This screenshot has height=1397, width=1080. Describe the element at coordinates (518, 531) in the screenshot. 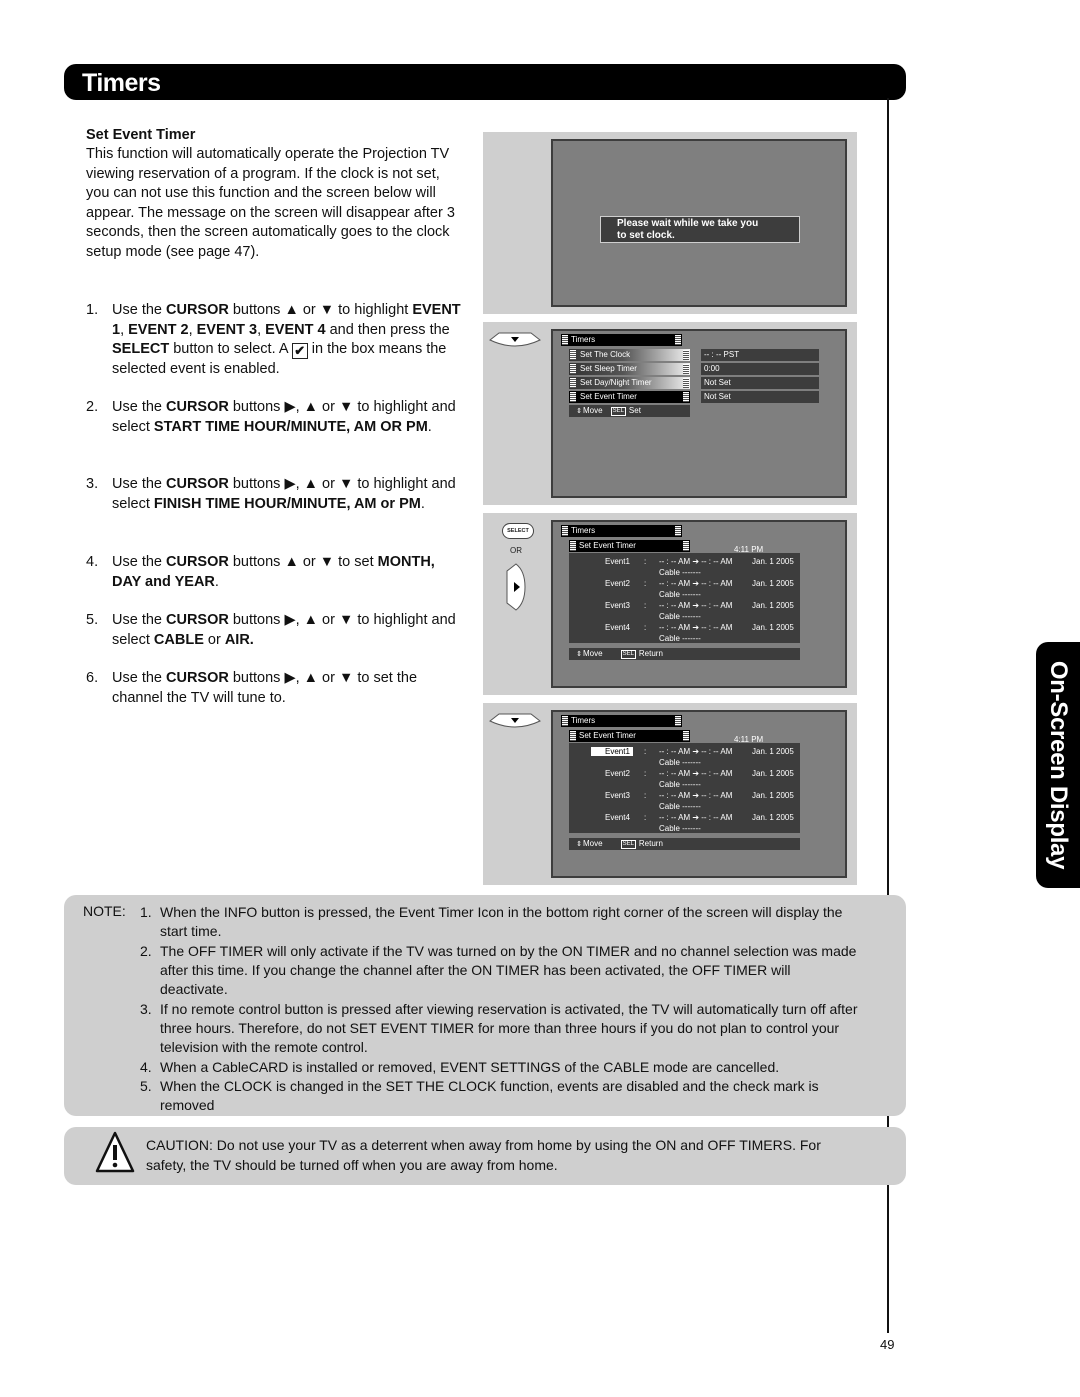

I see `select-button-icon: SELECT` at that location.